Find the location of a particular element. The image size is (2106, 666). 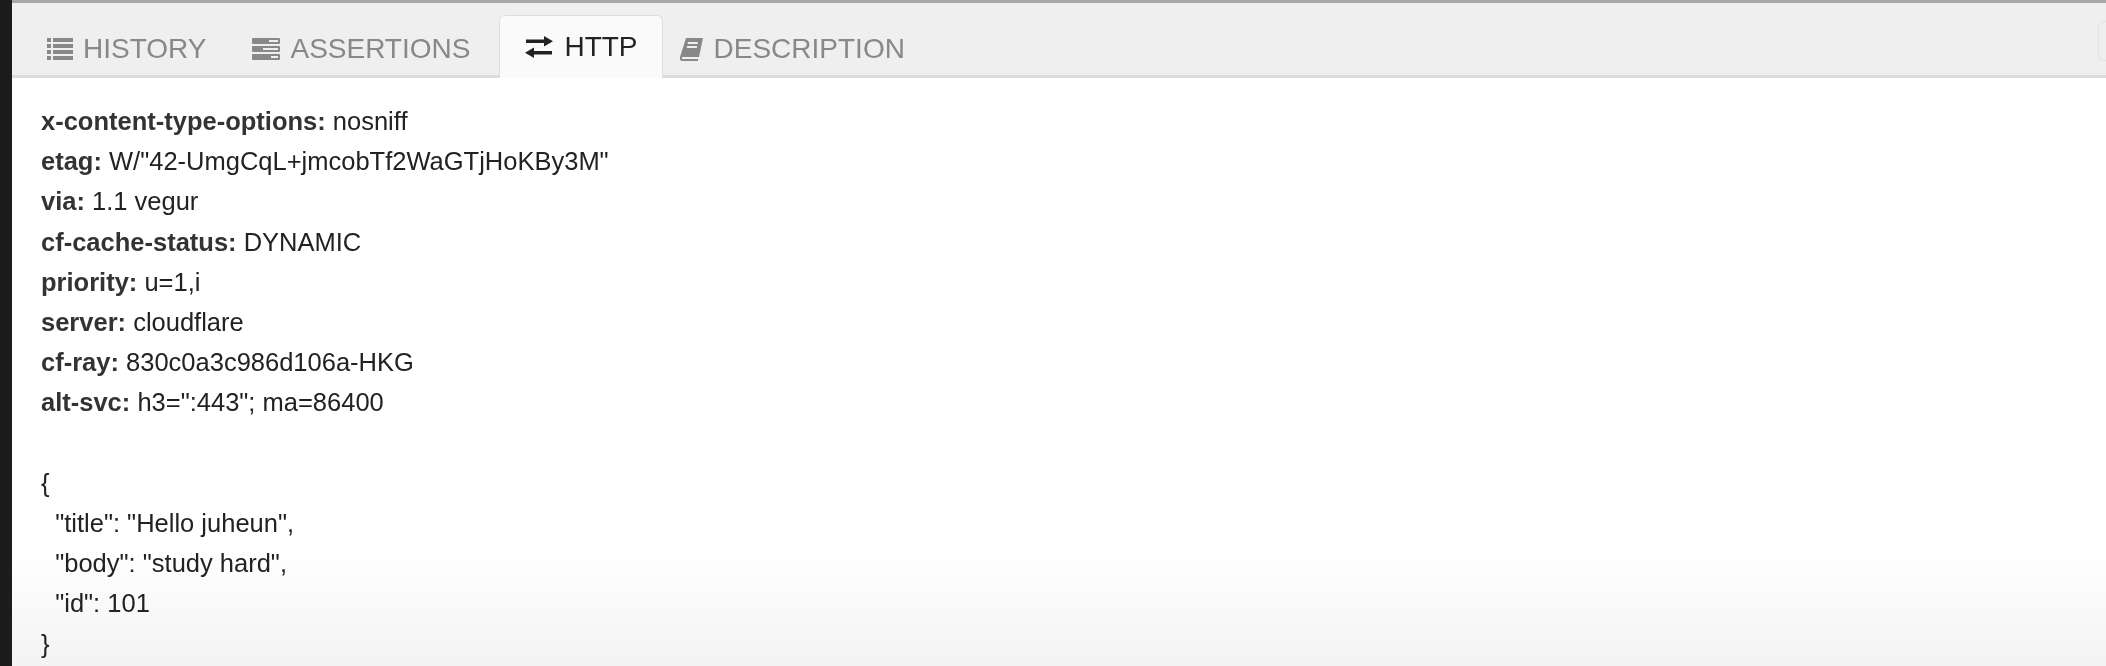

body-line: { is located at coordinates (46, 483).